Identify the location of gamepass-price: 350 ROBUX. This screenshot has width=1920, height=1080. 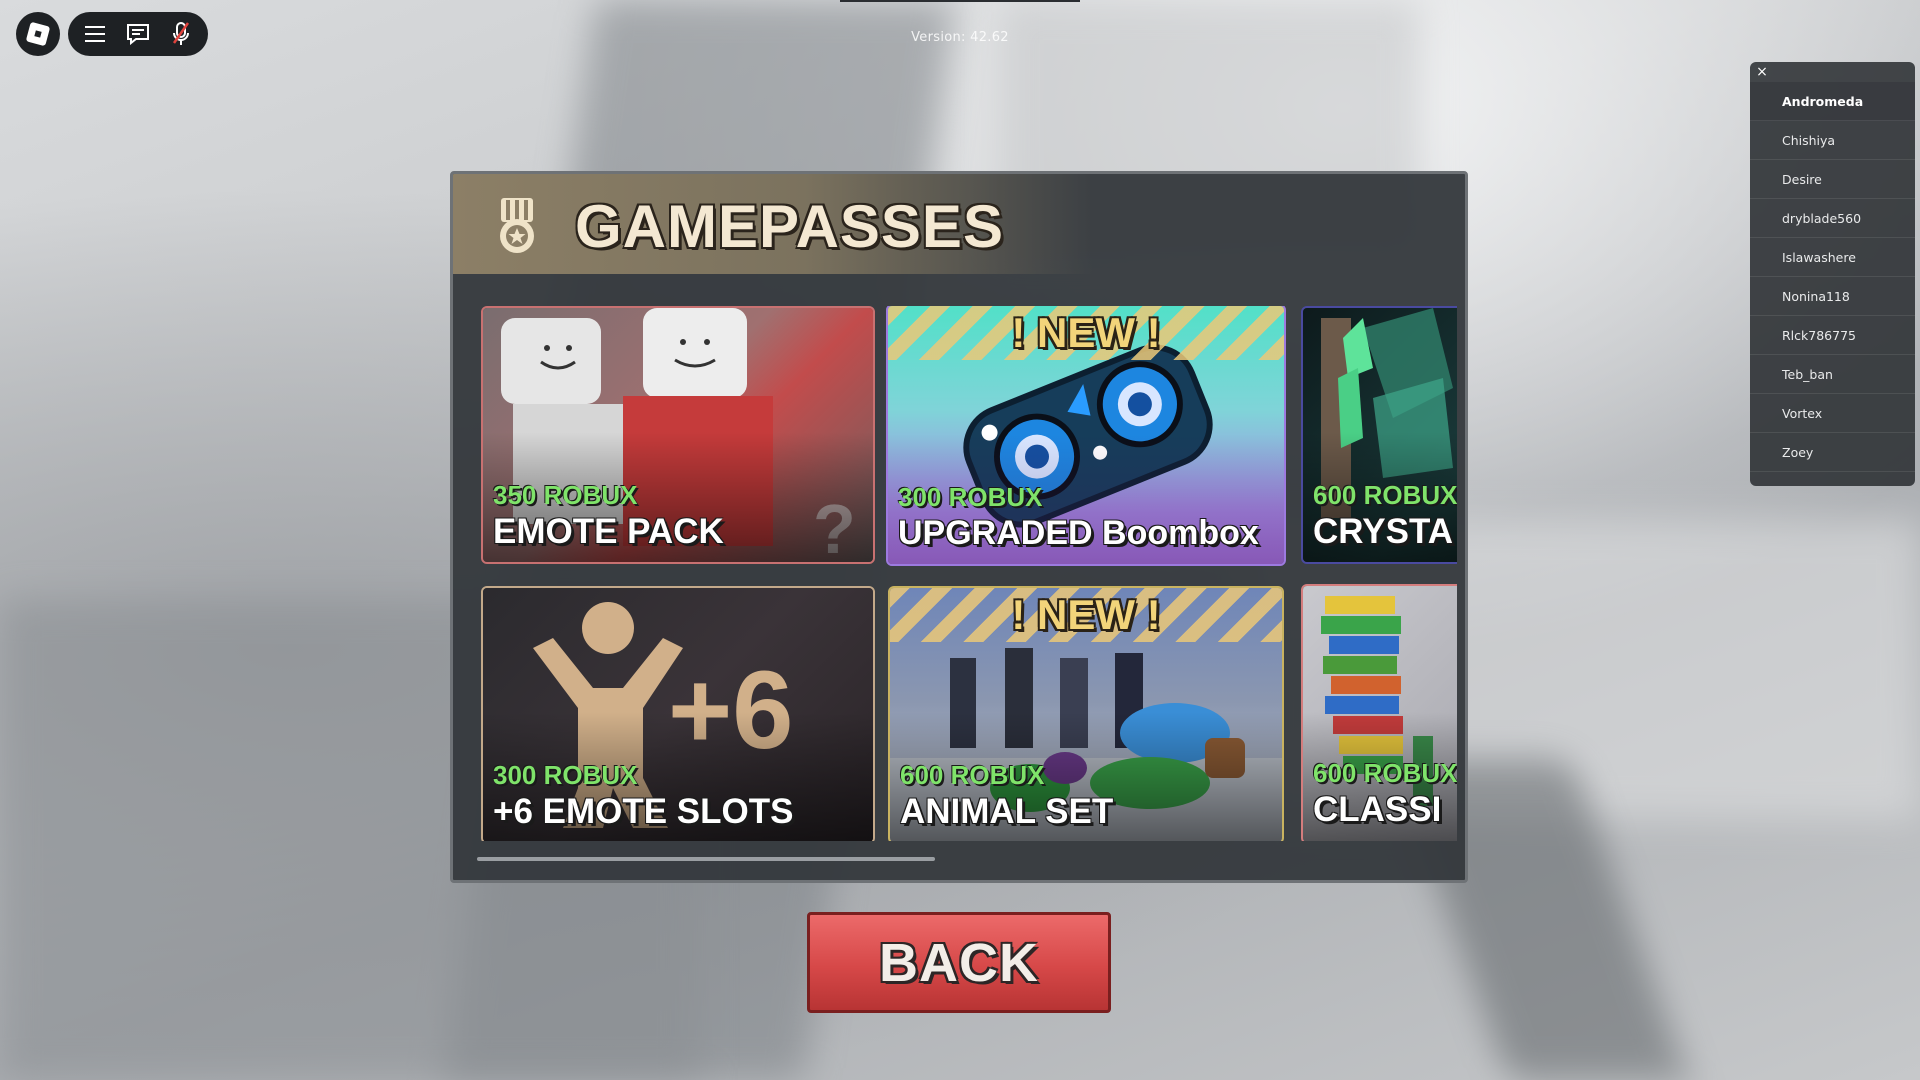
(565, 495).